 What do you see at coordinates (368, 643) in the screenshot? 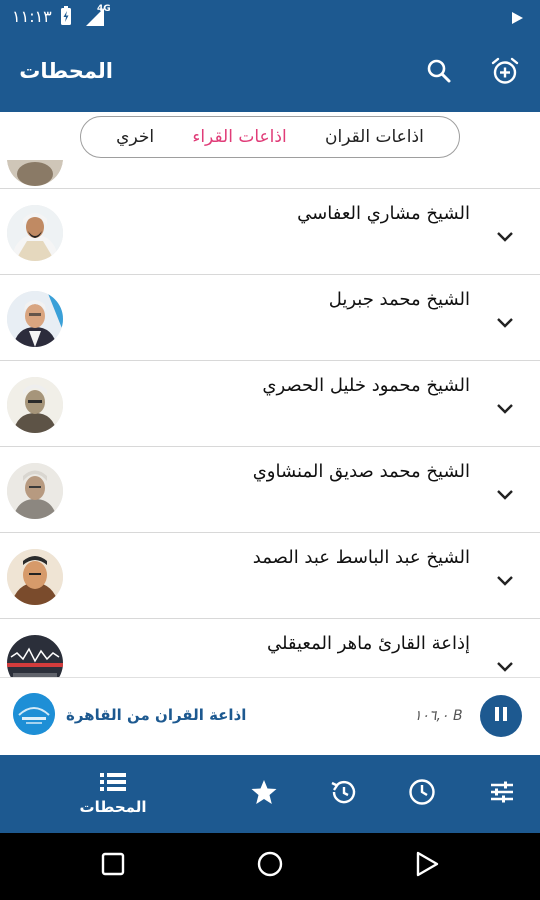
I see `station-name: إذاعة القارئ ماهر المعيقلي` at bounding box center [368, 643].